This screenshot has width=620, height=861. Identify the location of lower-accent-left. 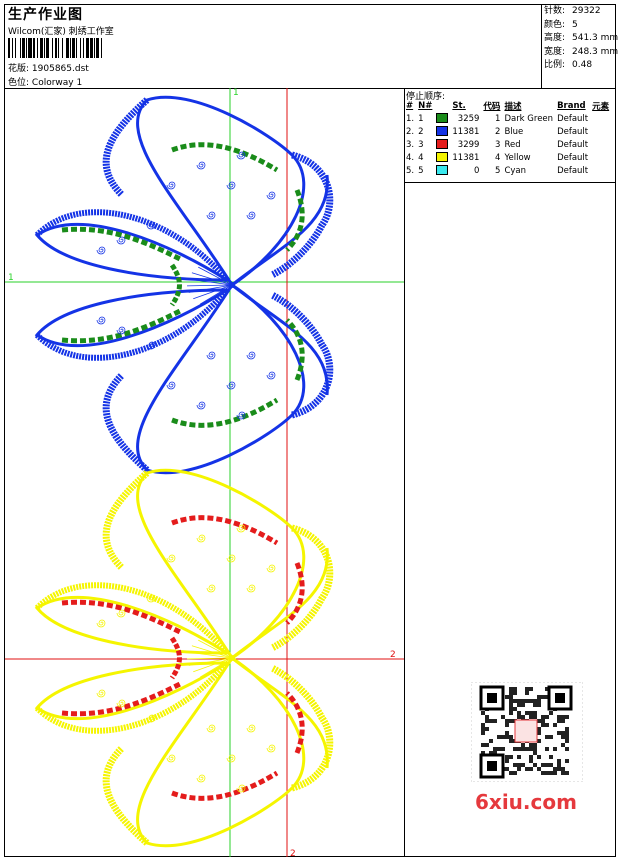
(122, 698).